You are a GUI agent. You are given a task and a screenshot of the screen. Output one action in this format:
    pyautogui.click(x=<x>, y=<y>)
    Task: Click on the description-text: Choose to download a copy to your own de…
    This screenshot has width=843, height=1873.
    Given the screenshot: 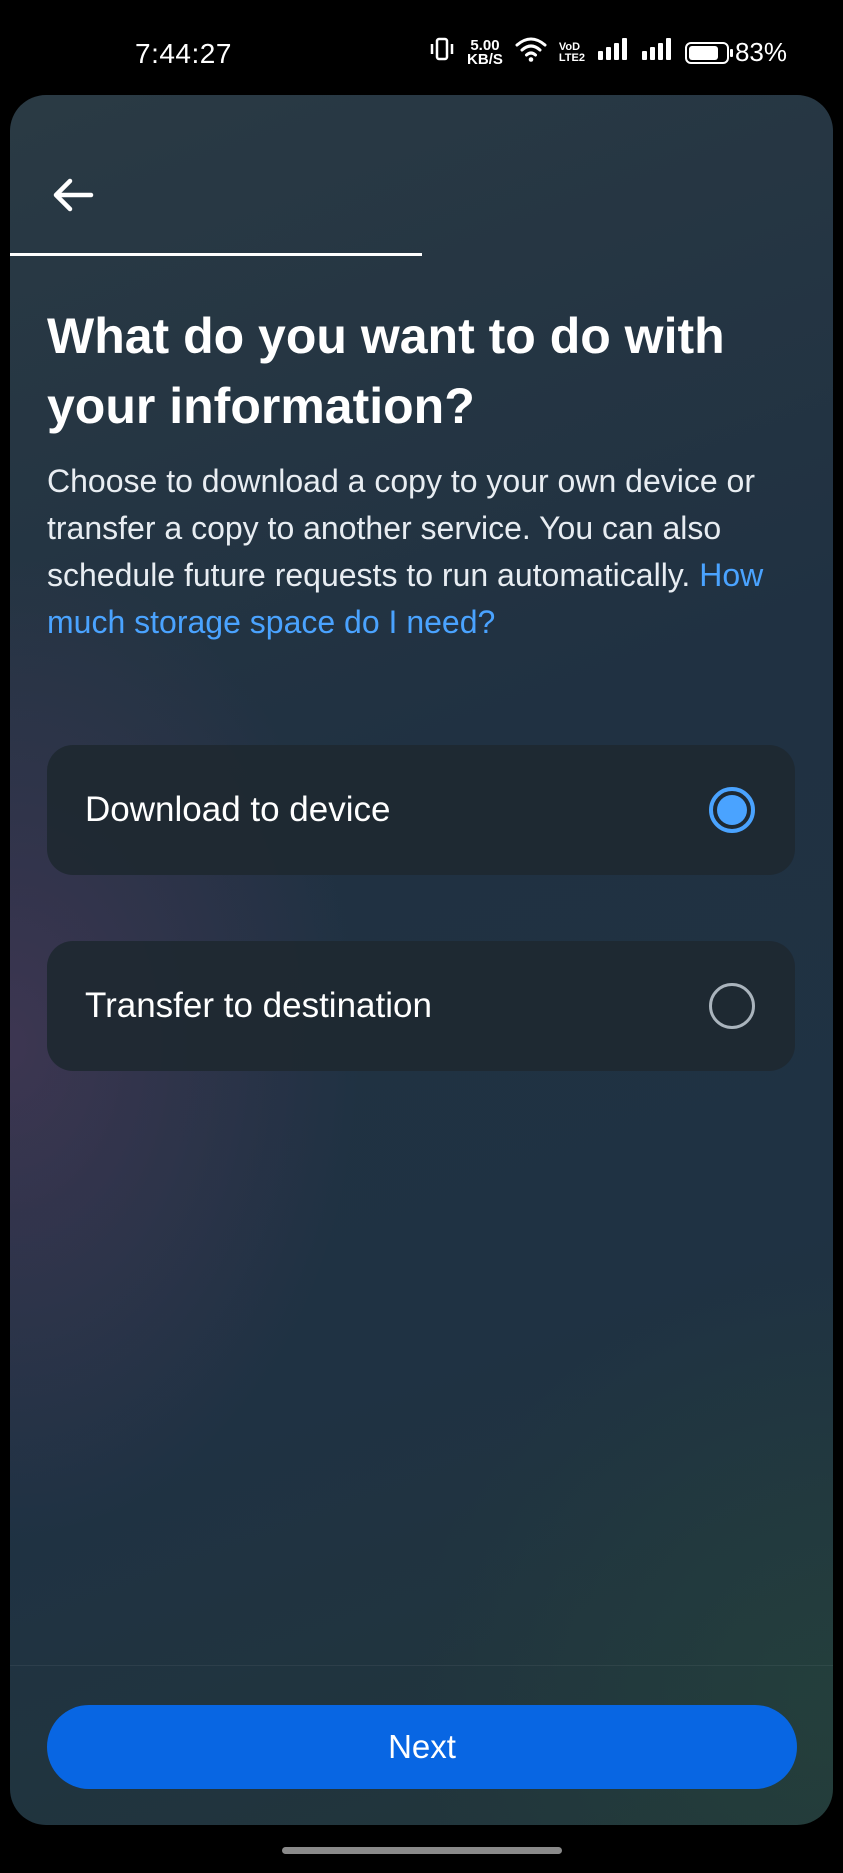 What is the action you would take?
    pyautogui.click(x=401, y=528)
    